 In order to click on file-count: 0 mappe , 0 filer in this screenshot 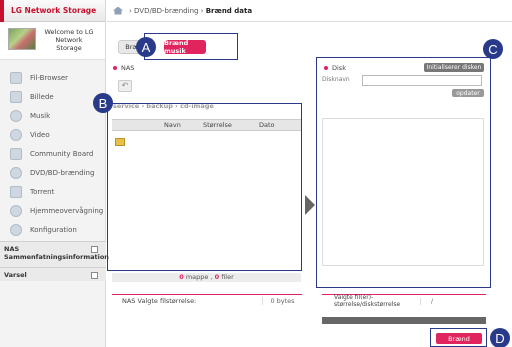, I will do `click(206, 277)`.